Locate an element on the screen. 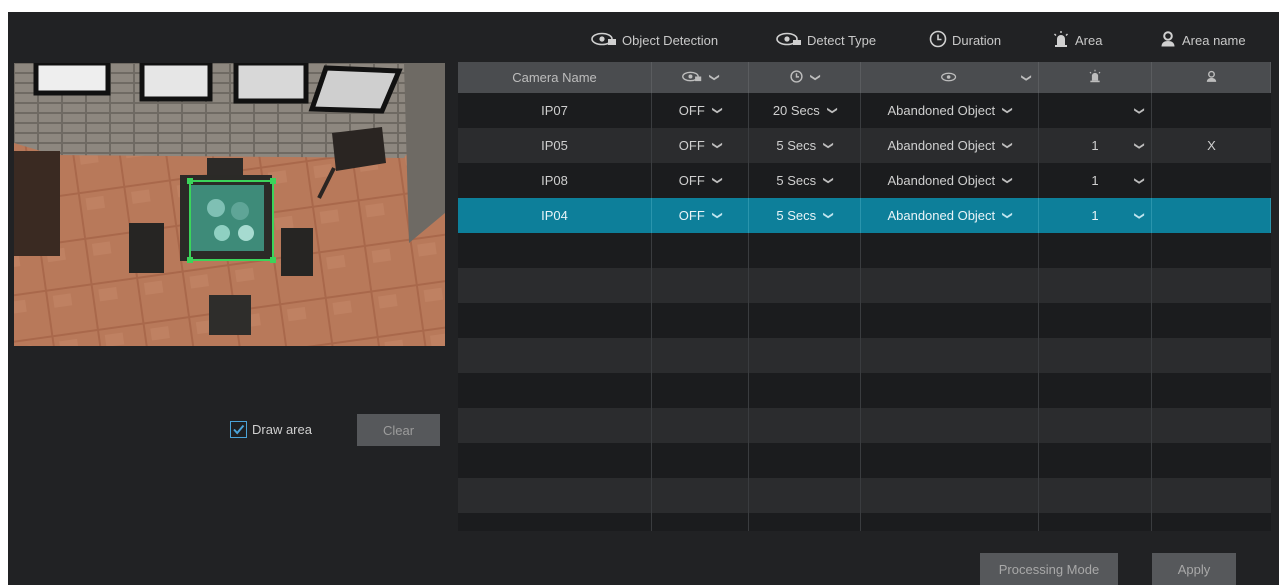 This screenshot has width=1279, height=585. header-object-detection: ❯ is located at coordinates (700, 77).